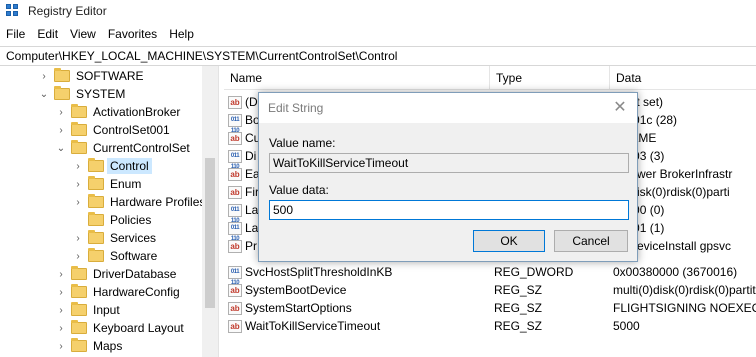 The height and width of the screenshot is (357, 756). What do you see at coordinates (158, 202) in the screenshot?
I see `tree-node-label: Hardware Profiles` at bounding box center [158, 202].